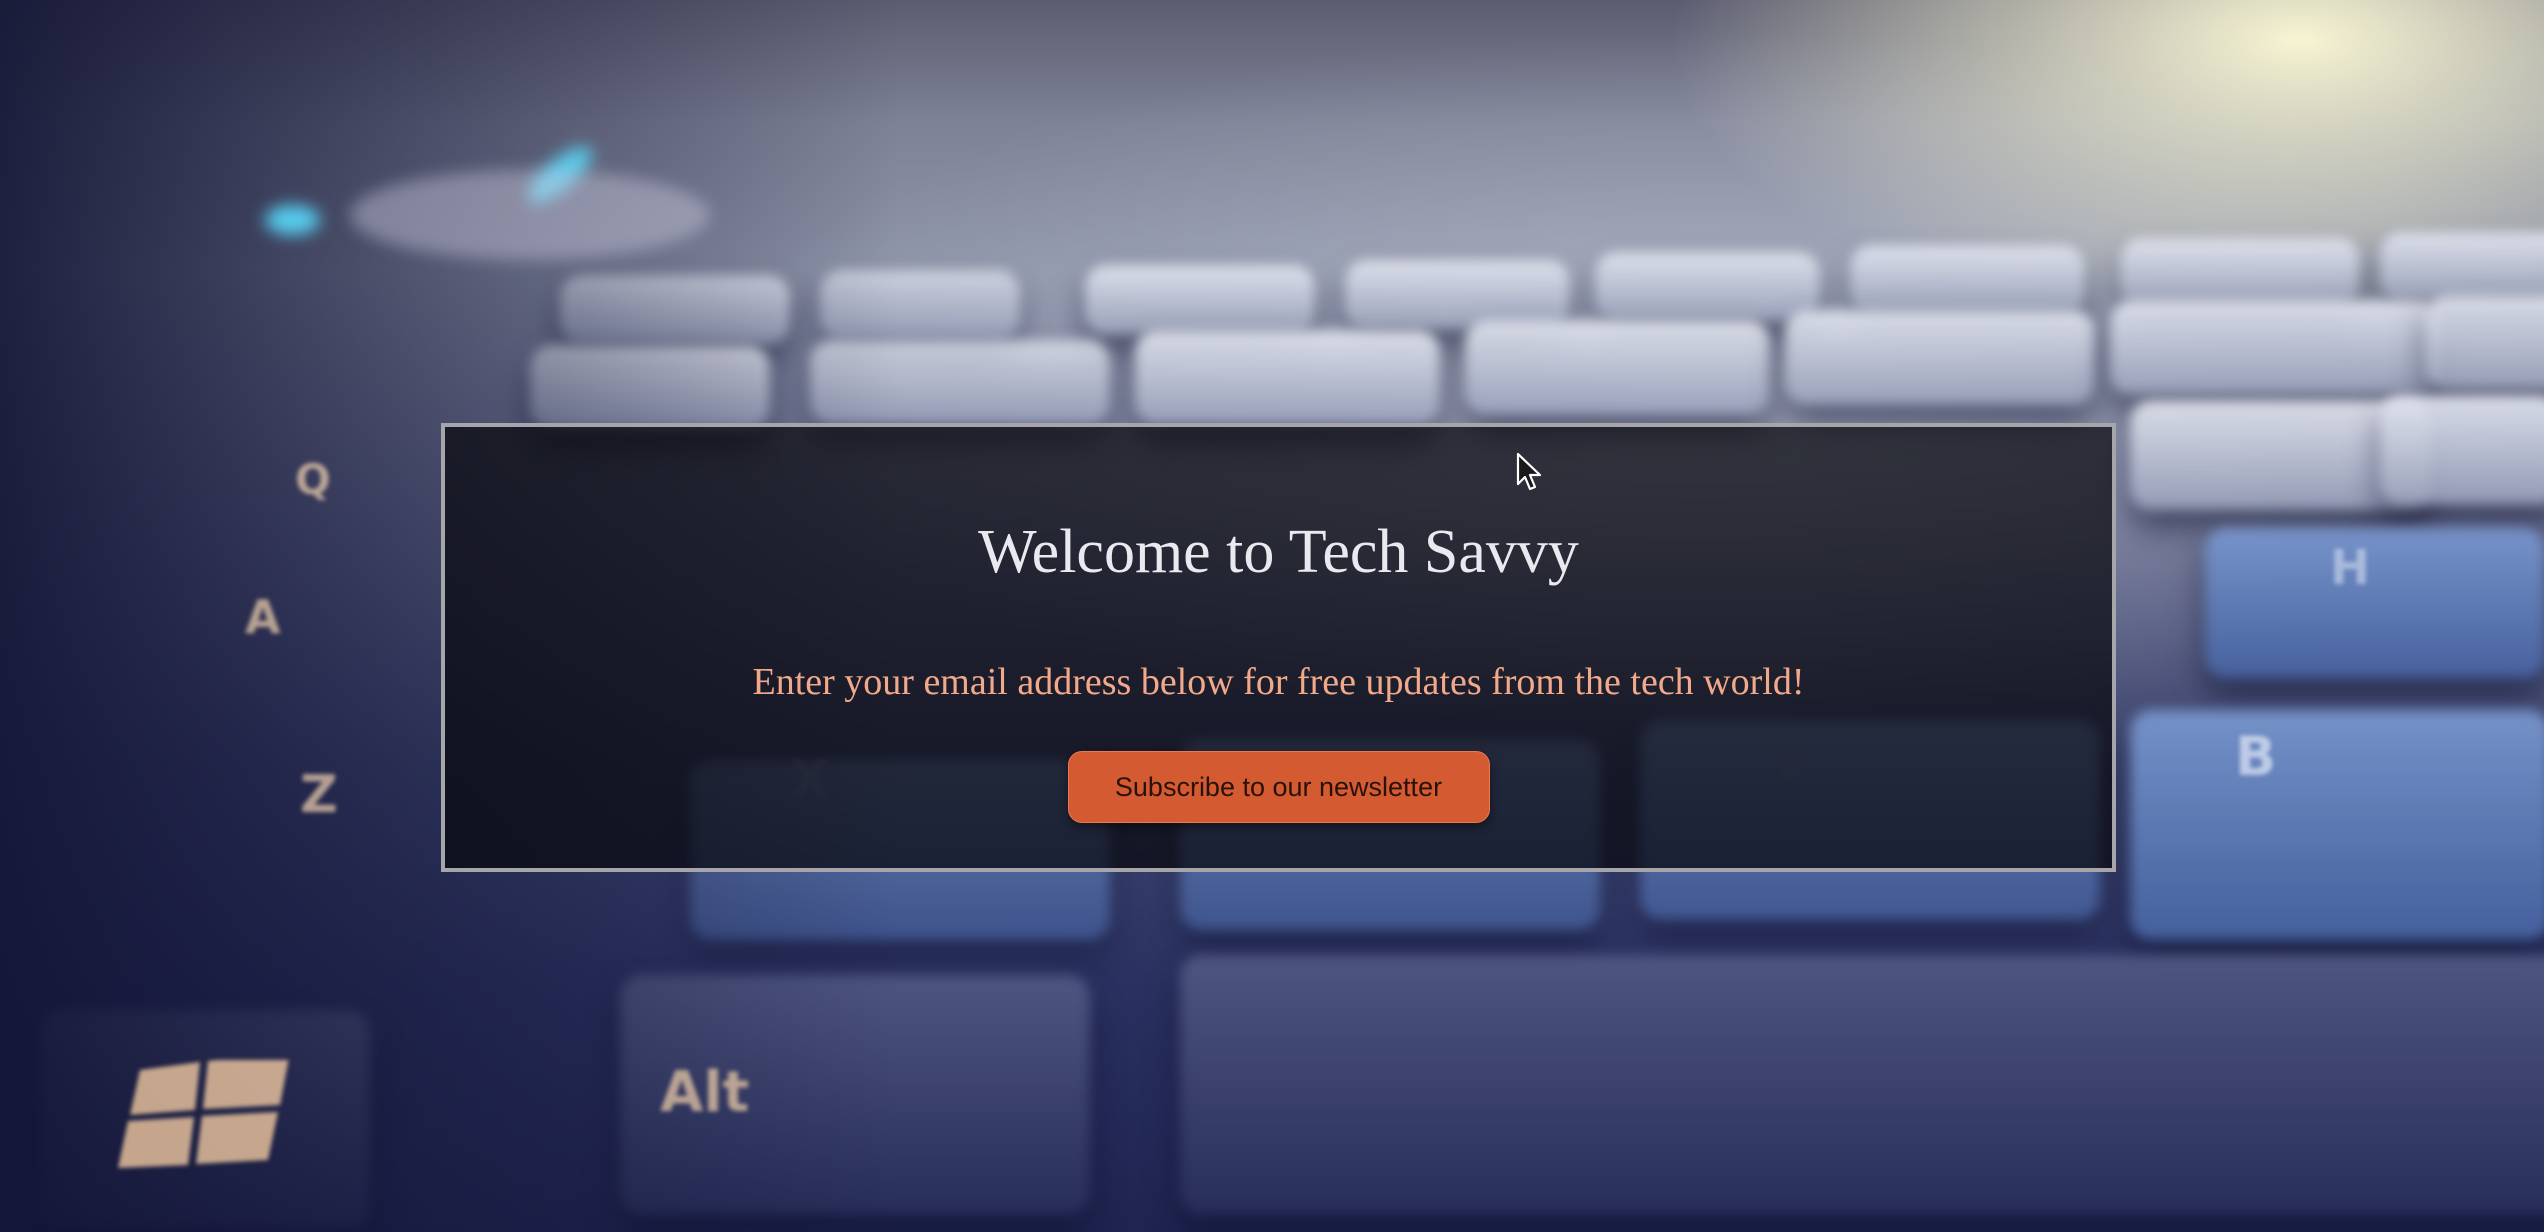  I want to click on key-label: B, so click(2256, 756).